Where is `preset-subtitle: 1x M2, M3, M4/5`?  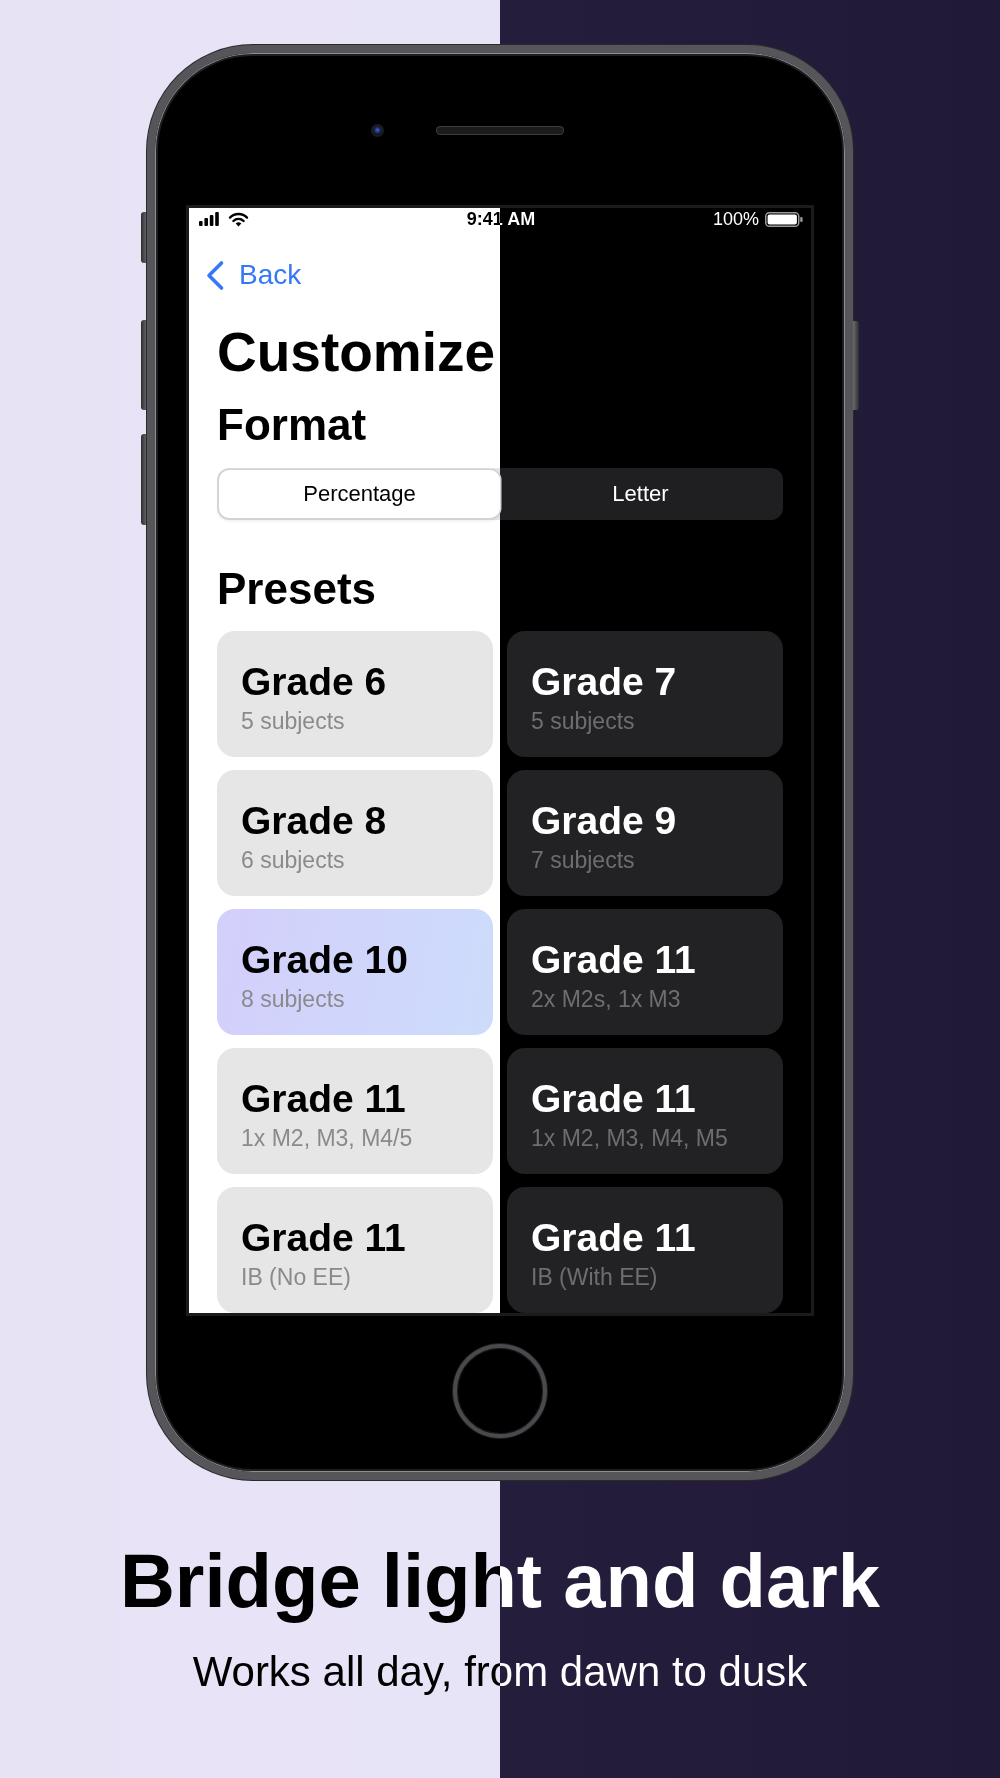 preset-subtitle: 1x M2, M3, M4/5 is located at coordinates (327, 1138).